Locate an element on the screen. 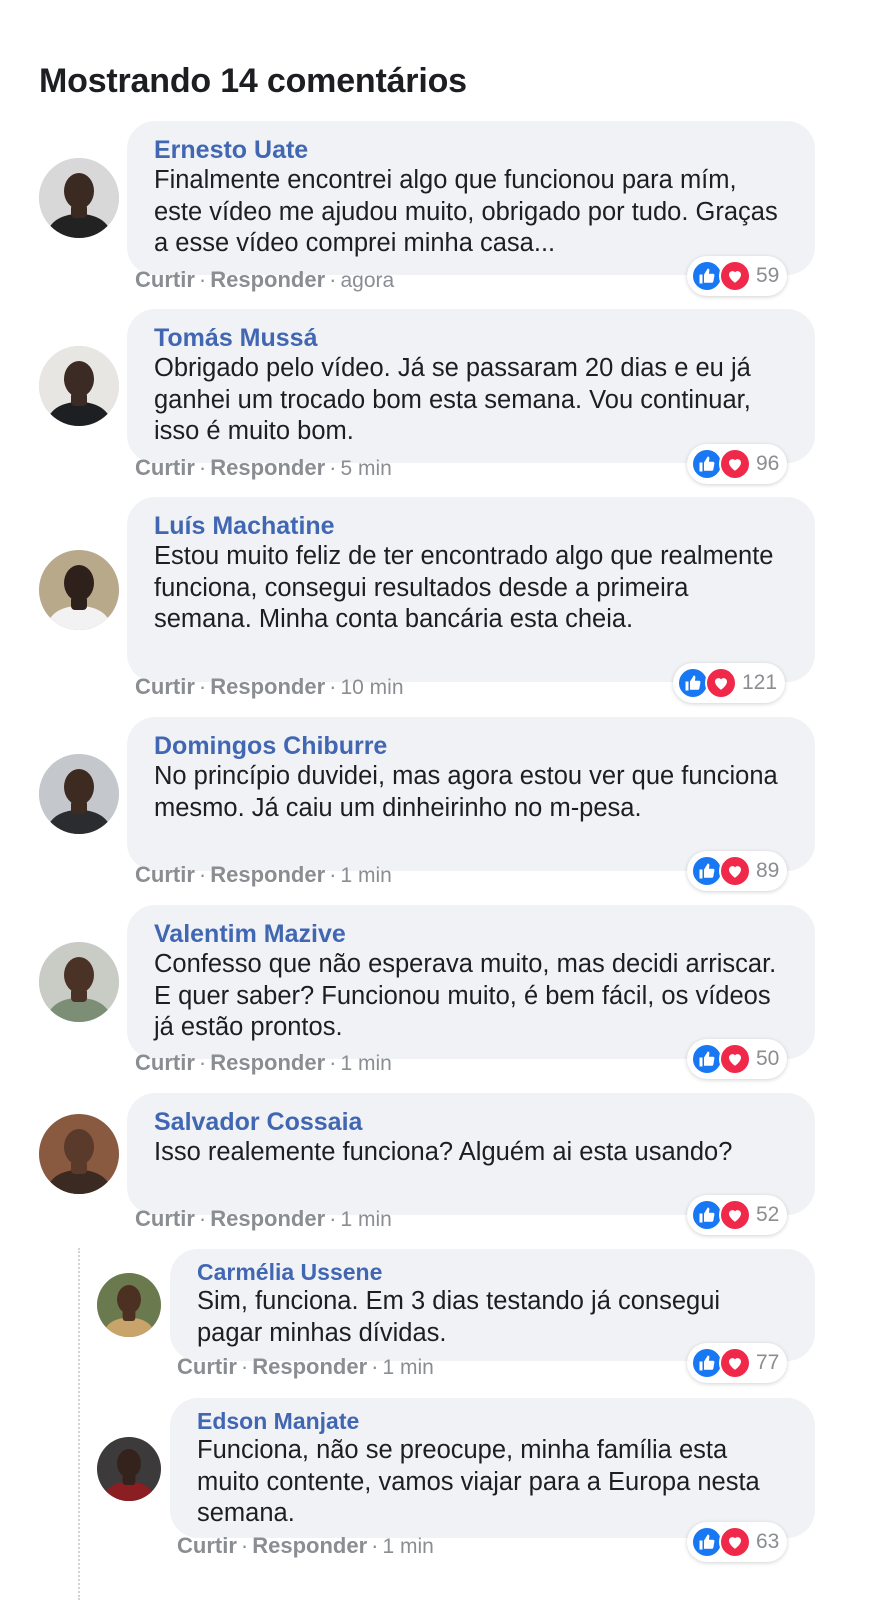 The height and width of the screenshot is (1600, 870). comment-actions: Curtir · Responder · agora is located at coordinates (264, 280).